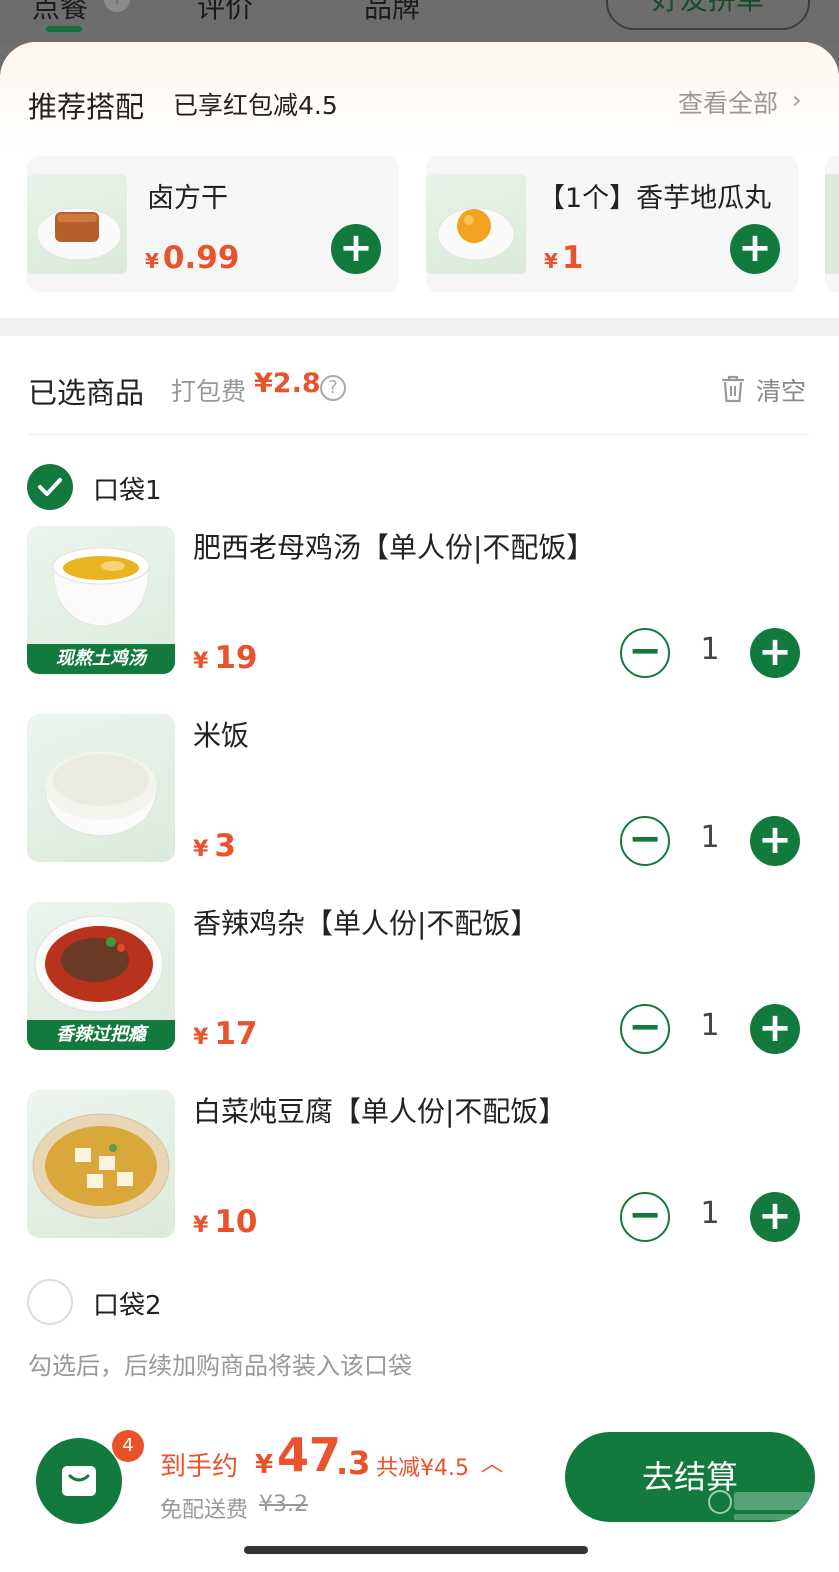 Image resolution: width=839 pixels, height=1572 pixels. I want to click on original-shipping-fee: ¥3.2, so click(283, 1504).